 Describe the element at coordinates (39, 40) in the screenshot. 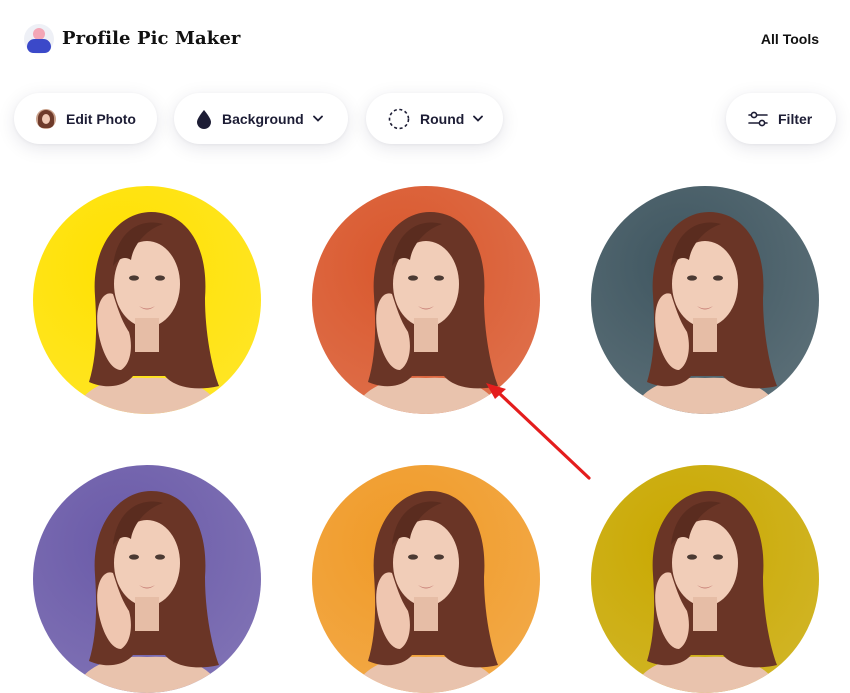

I see `app-logo-icon` at that location.